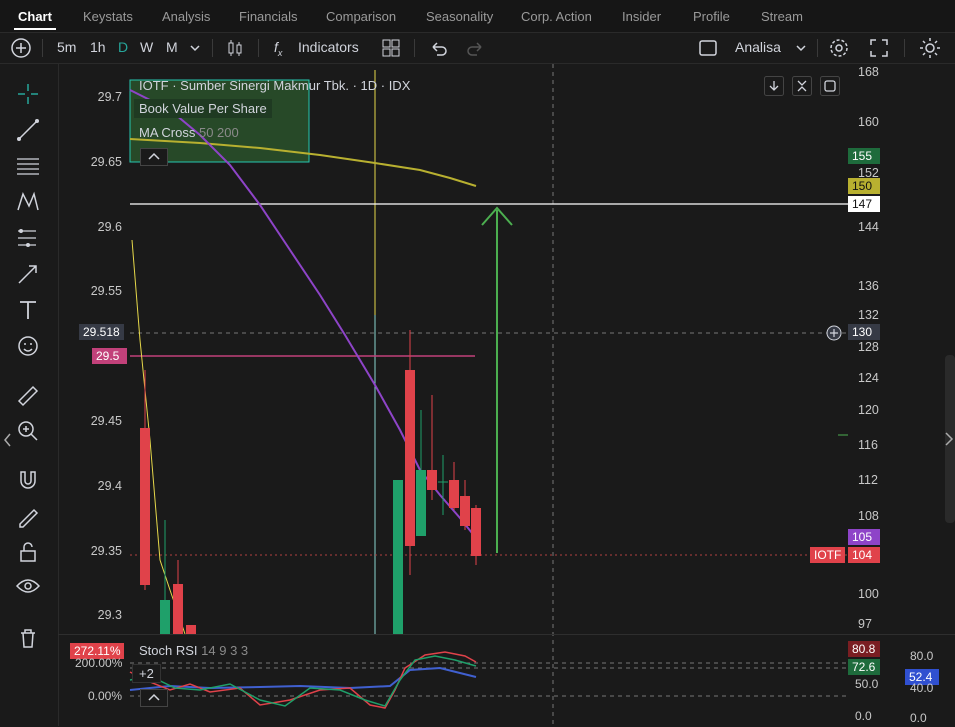 This screenshot has height=727, width=955. I want to click on stoch-right-tick: 80.0, so click(922, 656).